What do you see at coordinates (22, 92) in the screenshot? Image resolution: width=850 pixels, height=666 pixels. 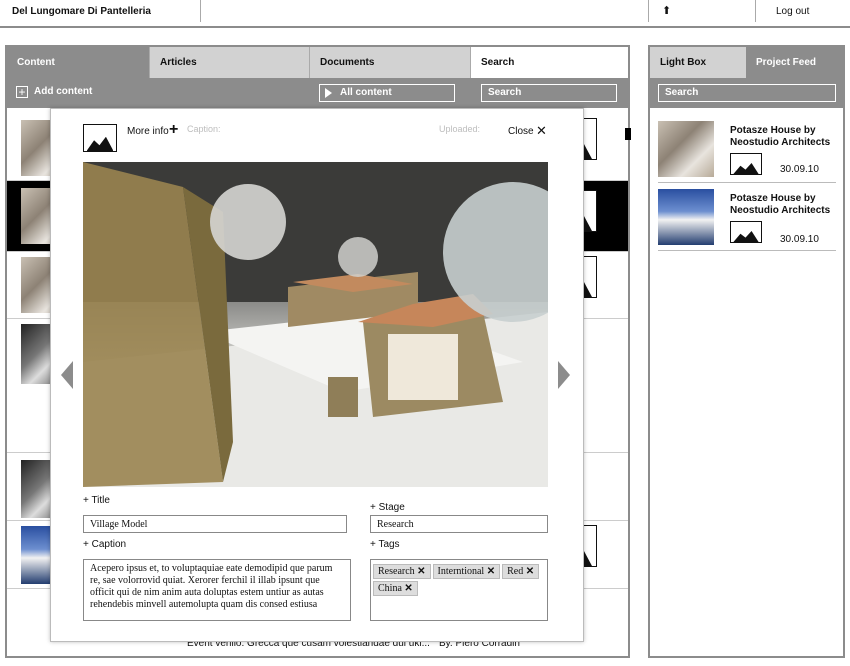 I see `add-icon: +` at bounding box center [22, 92].